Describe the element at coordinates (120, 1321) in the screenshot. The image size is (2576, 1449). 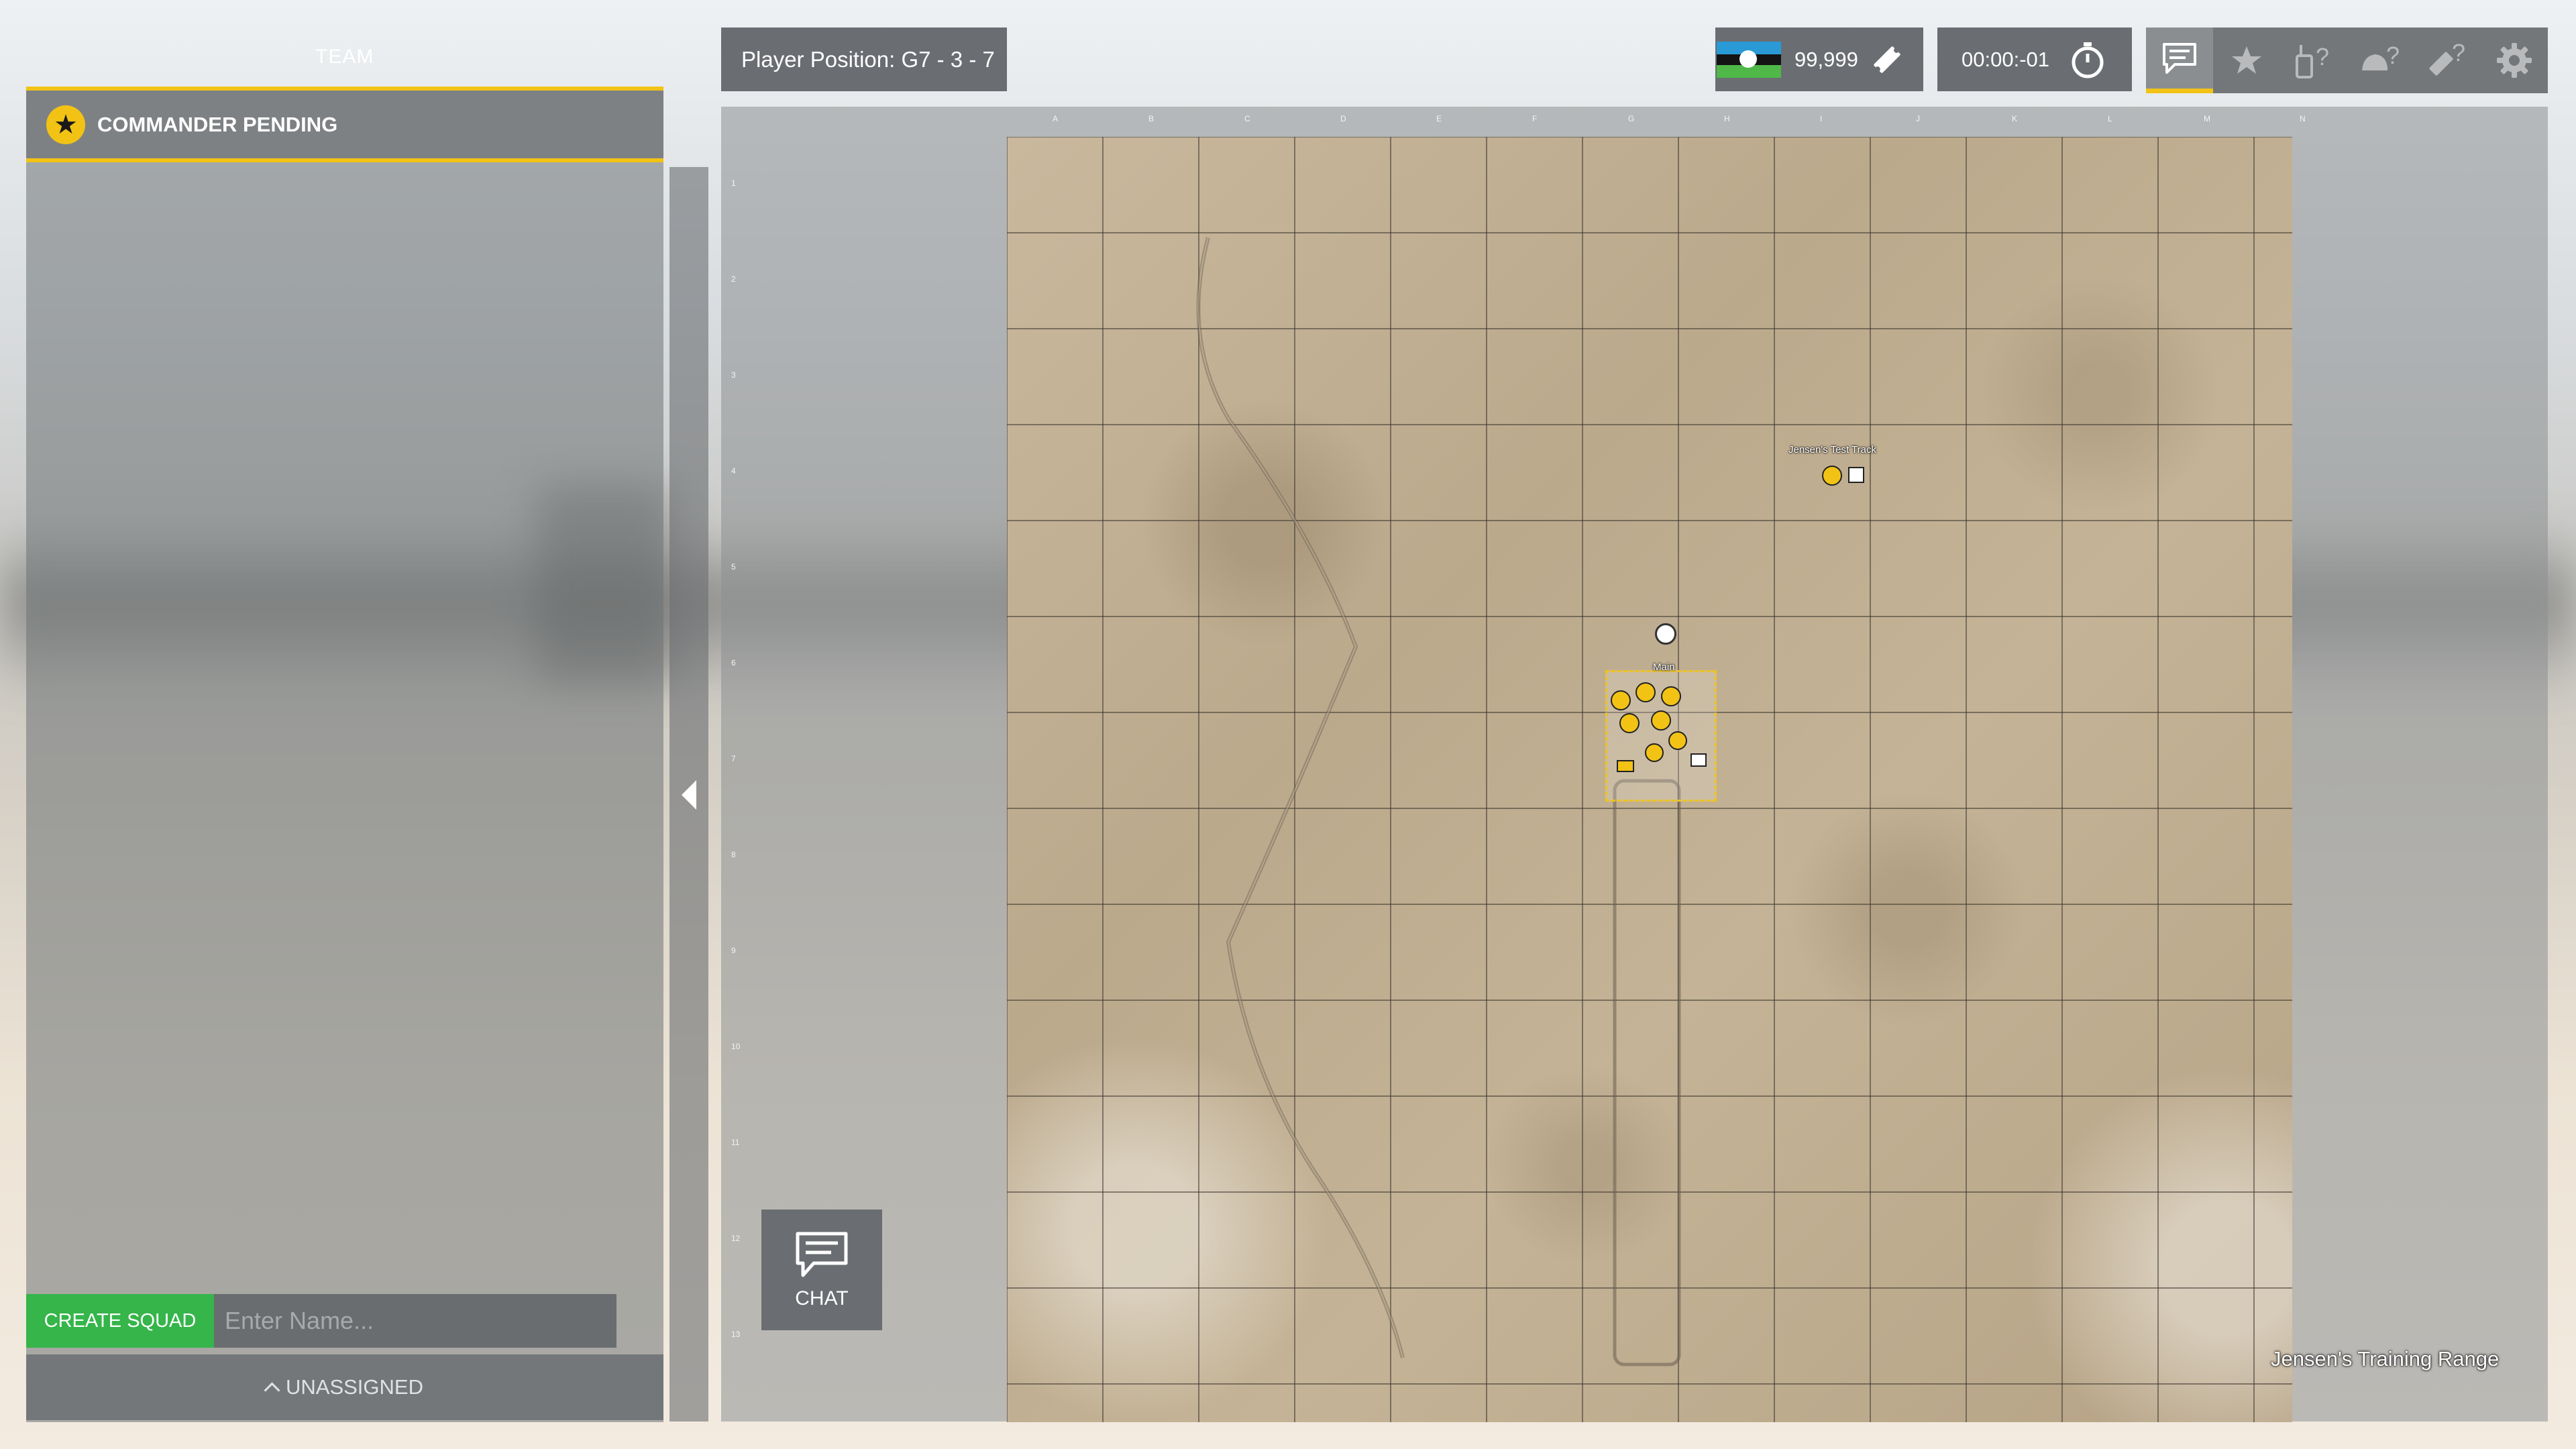
I see `create-squad-button: CREATE SQUAD` at that location.